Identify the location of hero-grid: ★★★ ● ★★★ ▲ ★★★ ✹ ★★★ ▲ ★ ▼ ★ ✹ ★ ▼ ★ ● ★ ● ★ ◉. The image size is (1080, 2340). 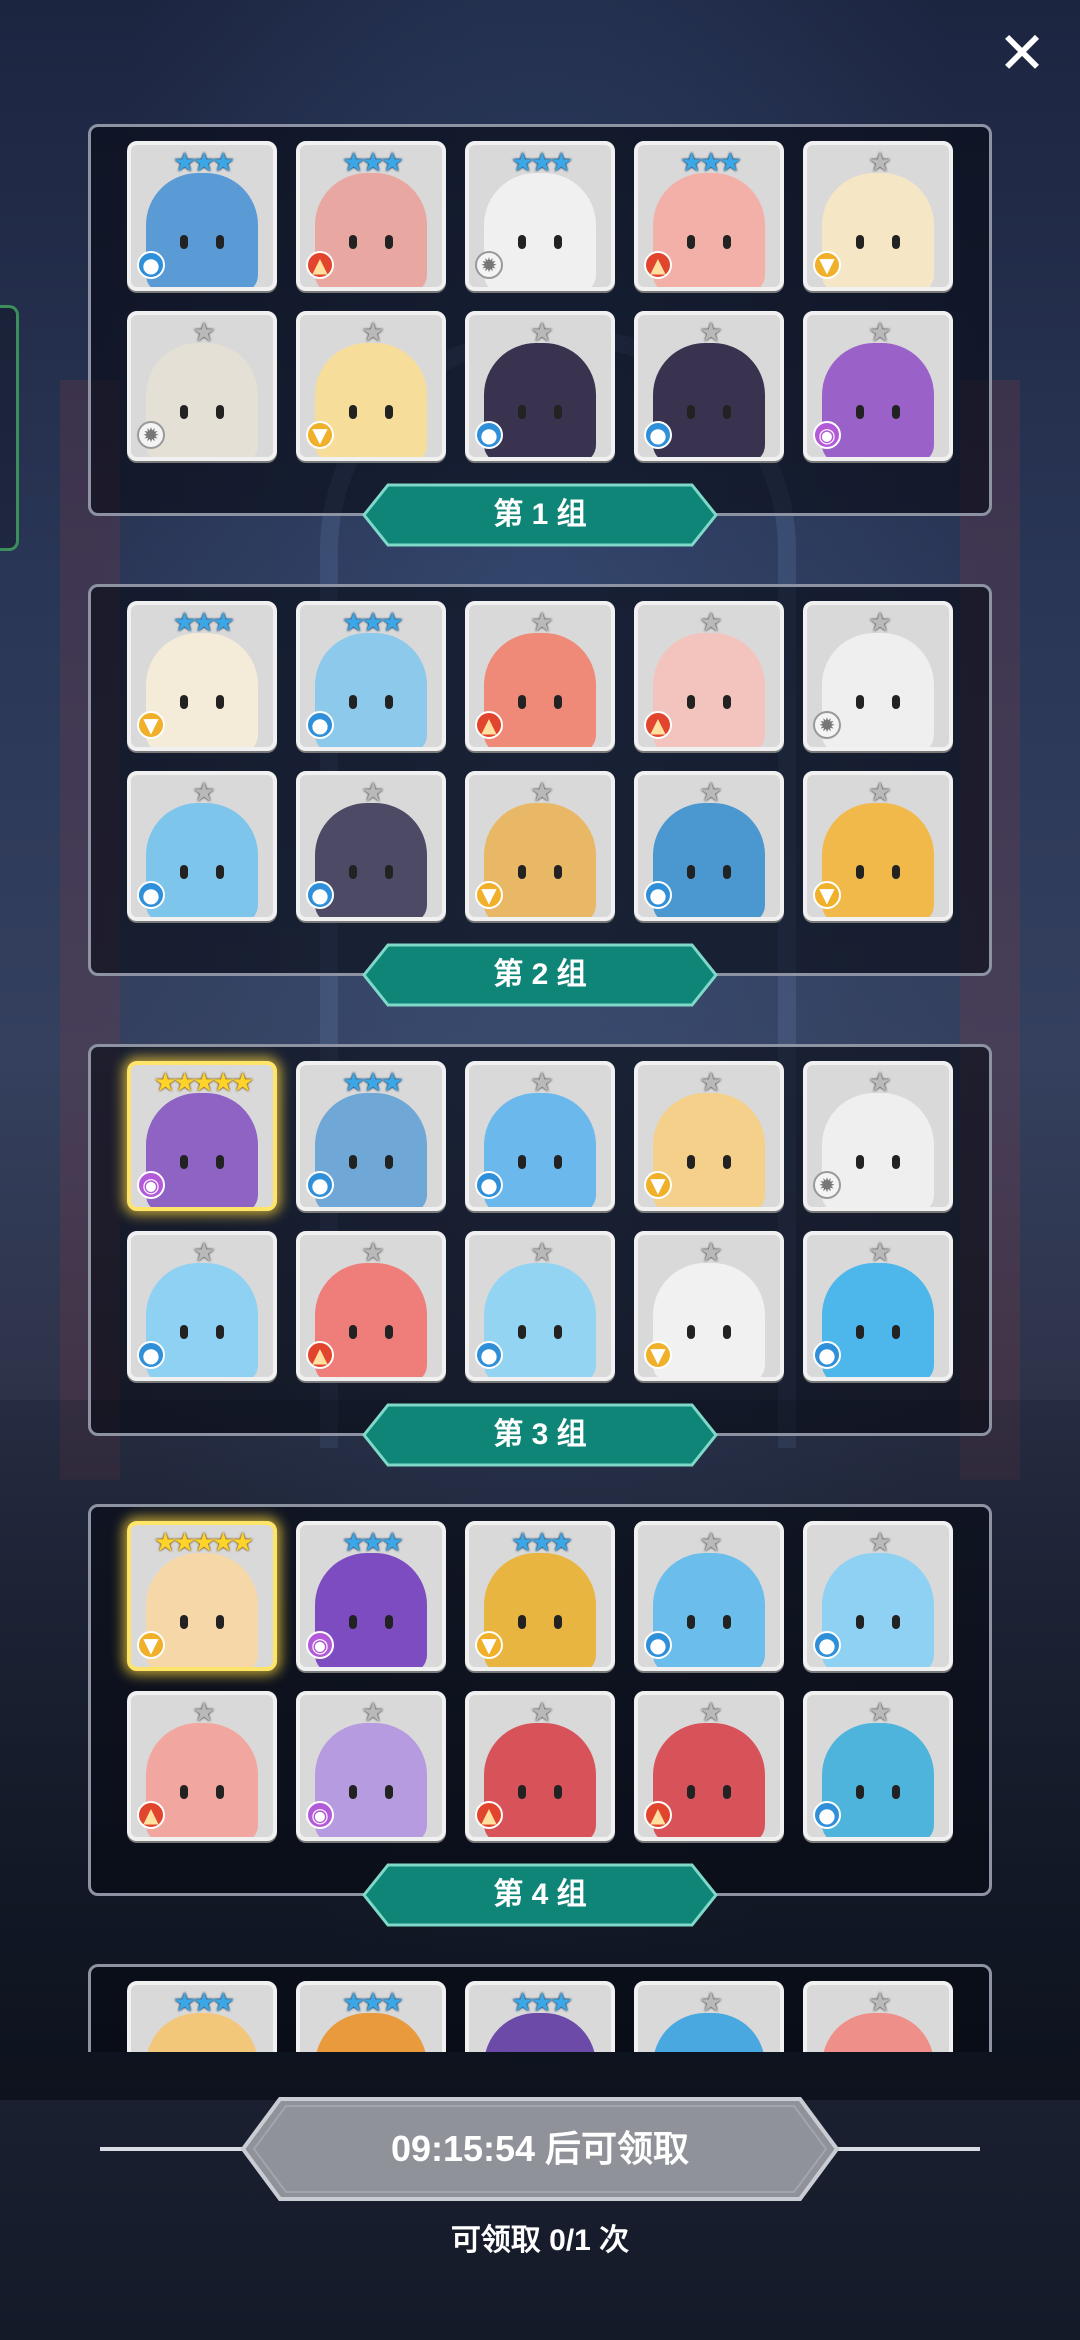
(540, 301).